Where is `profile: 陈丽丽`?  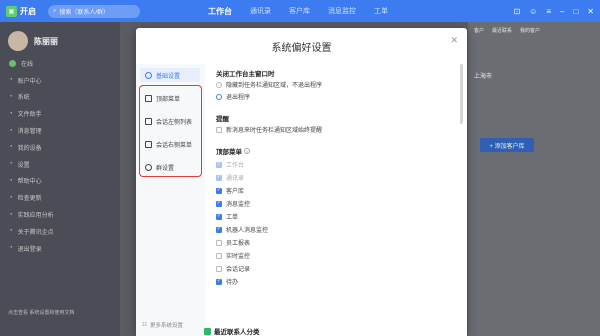 profile: 陈丽丽 is located at coordinates (60, 38).